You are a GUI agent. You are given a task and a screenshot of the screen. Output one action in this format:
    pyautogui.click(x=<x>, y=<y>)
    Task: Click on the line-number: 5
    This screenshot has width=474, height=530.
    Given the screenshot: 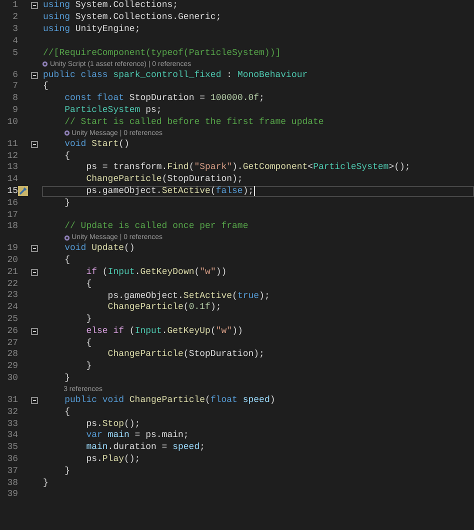 What is the action you would take?
    pyautogui.click(x=15, y=53)
    